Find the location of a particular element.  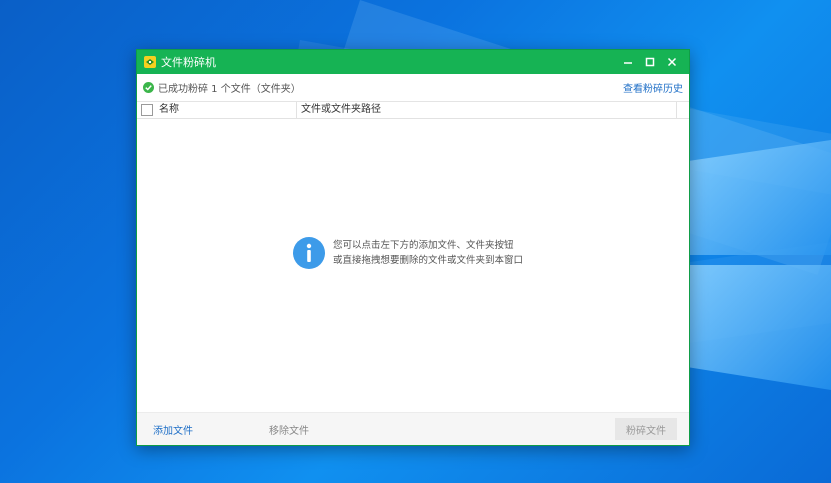

footer-toolbar: 添加文件 移除文件 粉碎文件 is located at coordinates (413, 428).